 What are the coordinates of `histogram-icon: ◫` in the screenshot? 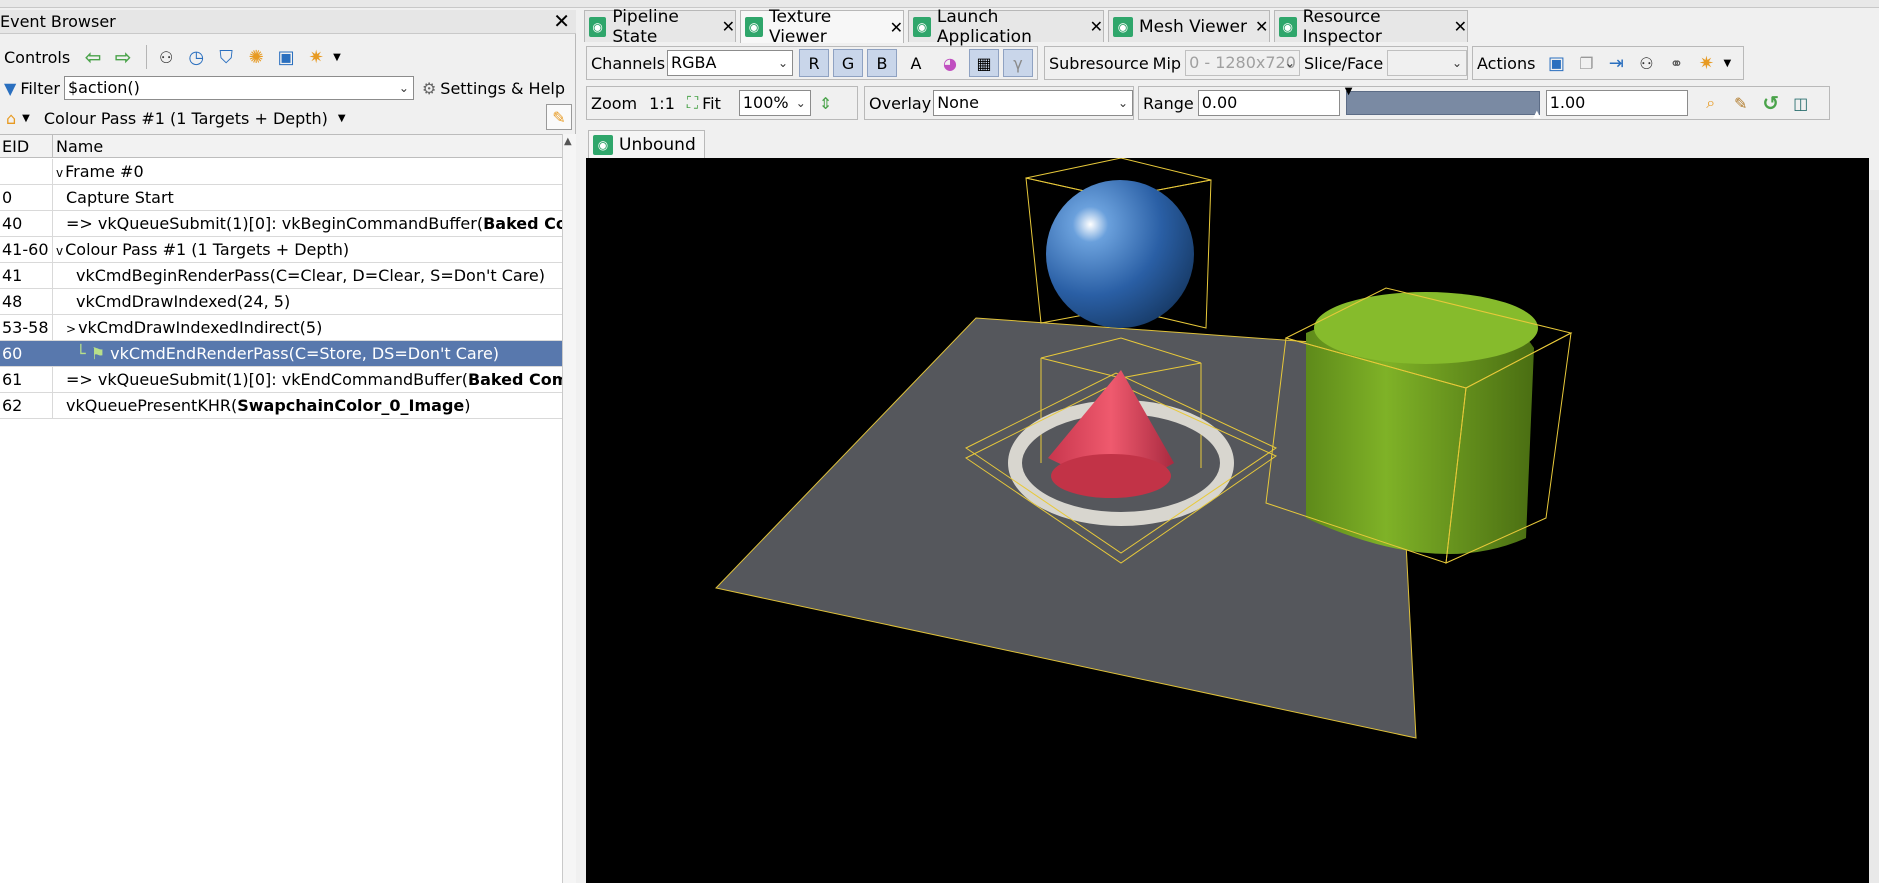 It's located at (1801, 103).